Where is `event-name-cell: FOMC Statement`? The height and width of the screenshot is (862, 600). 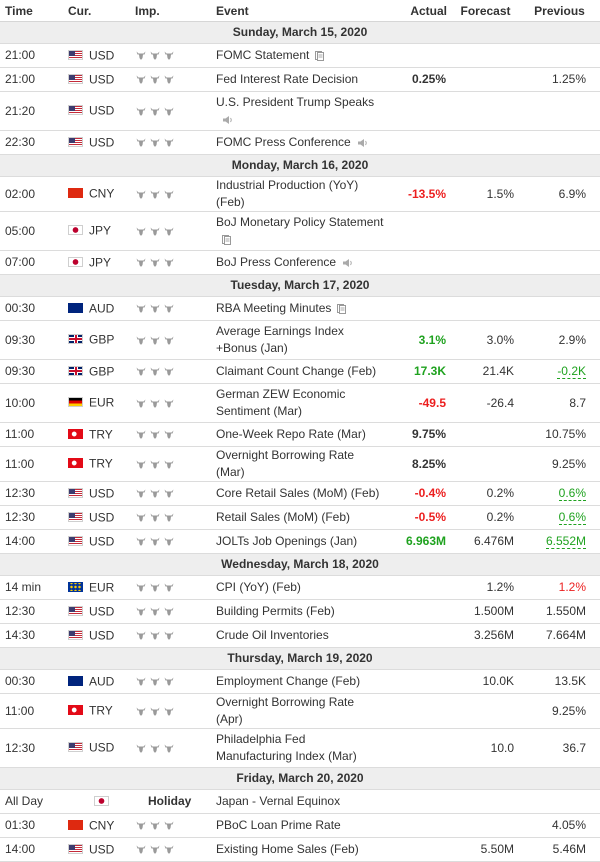 event-name-cell: FOMC Statement is located at coordinates (300, 55).